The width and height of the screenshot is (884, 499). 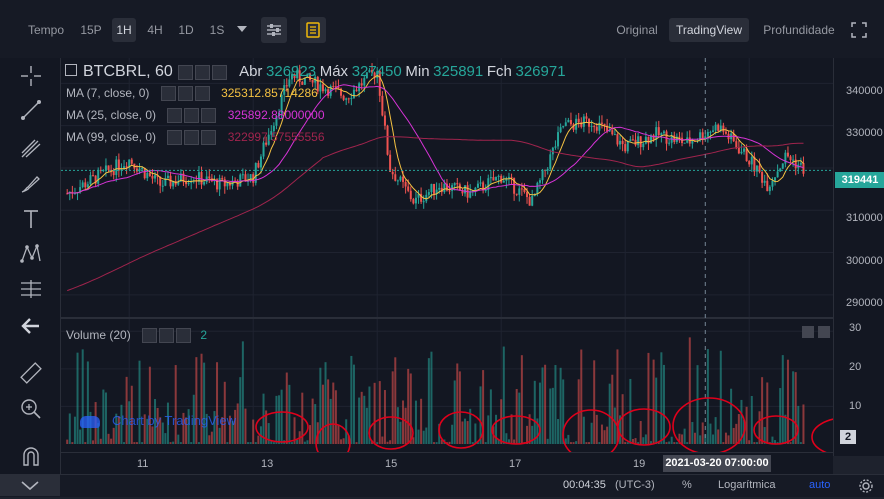 What do you see at coordinates (124, 30) in the screenshot?
I see `interval-1h: 1H` at bounding box center [124, 30].